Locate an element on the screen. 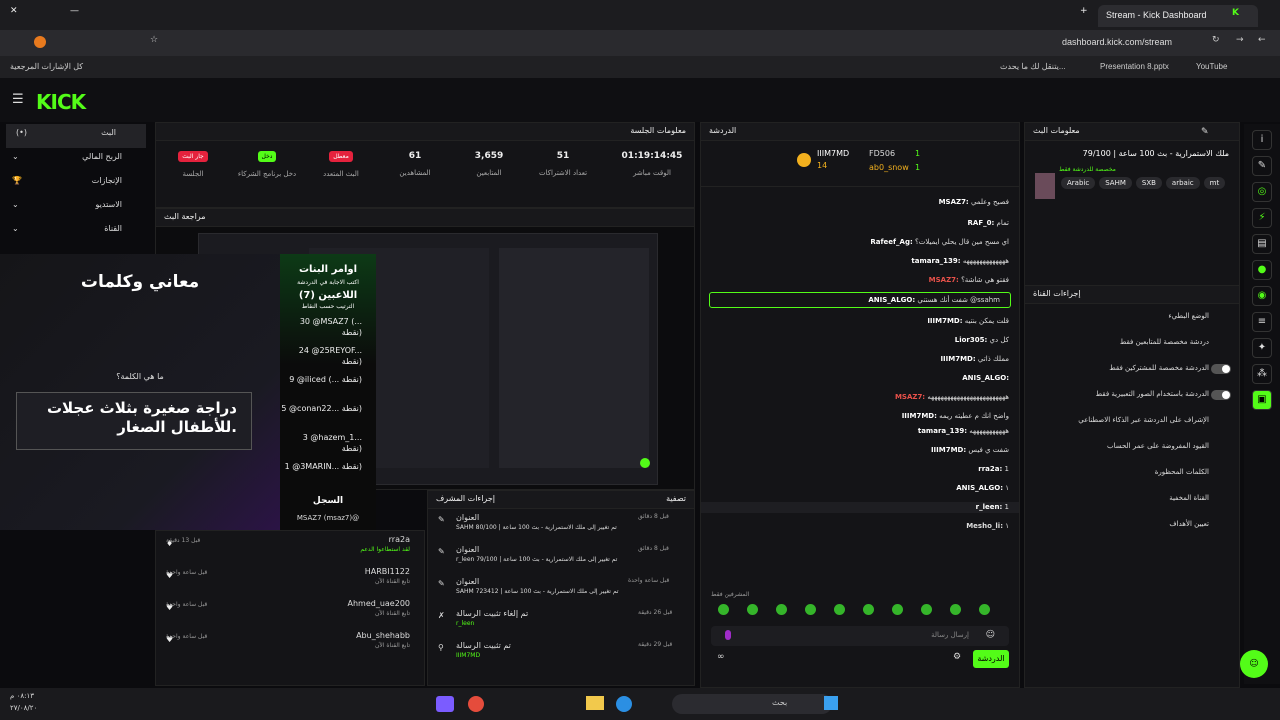  folder-icon is located at coordinates (595, 703).